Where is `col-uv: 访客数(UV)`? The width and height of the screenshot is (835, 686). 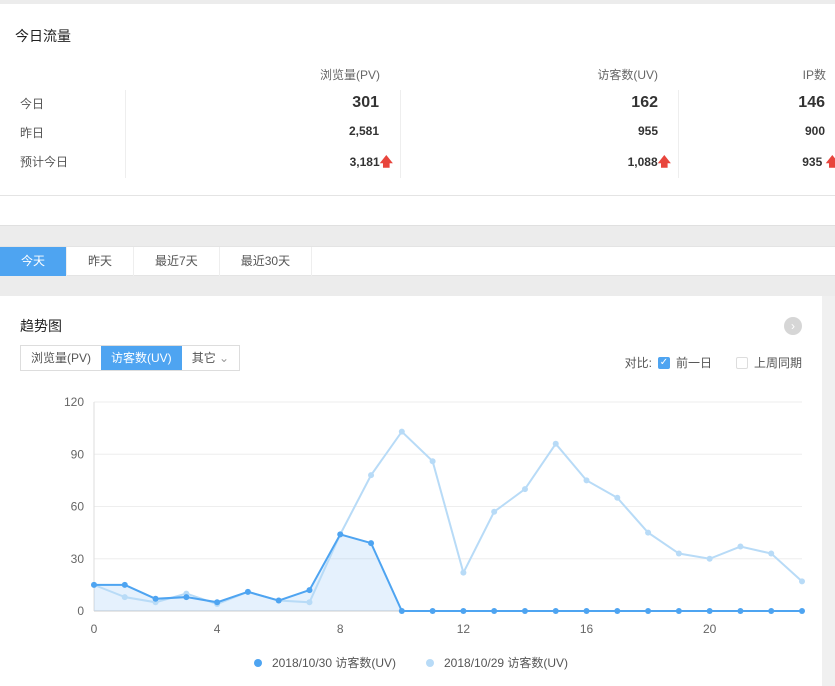 col-uv: 访客数(UV) is located at coordinates (627, 75).